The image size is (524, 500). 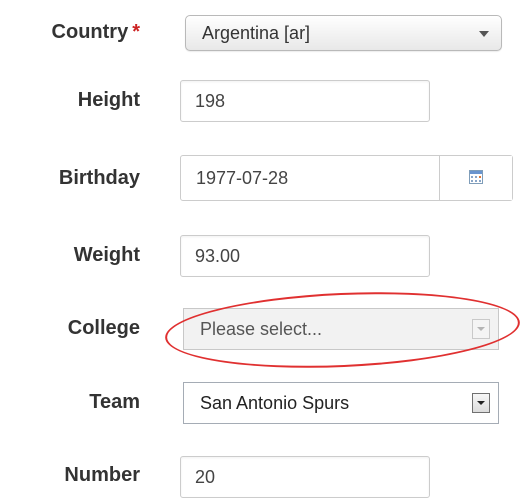 I want to click on height-row: Height 198, so click(x=262, y=102).